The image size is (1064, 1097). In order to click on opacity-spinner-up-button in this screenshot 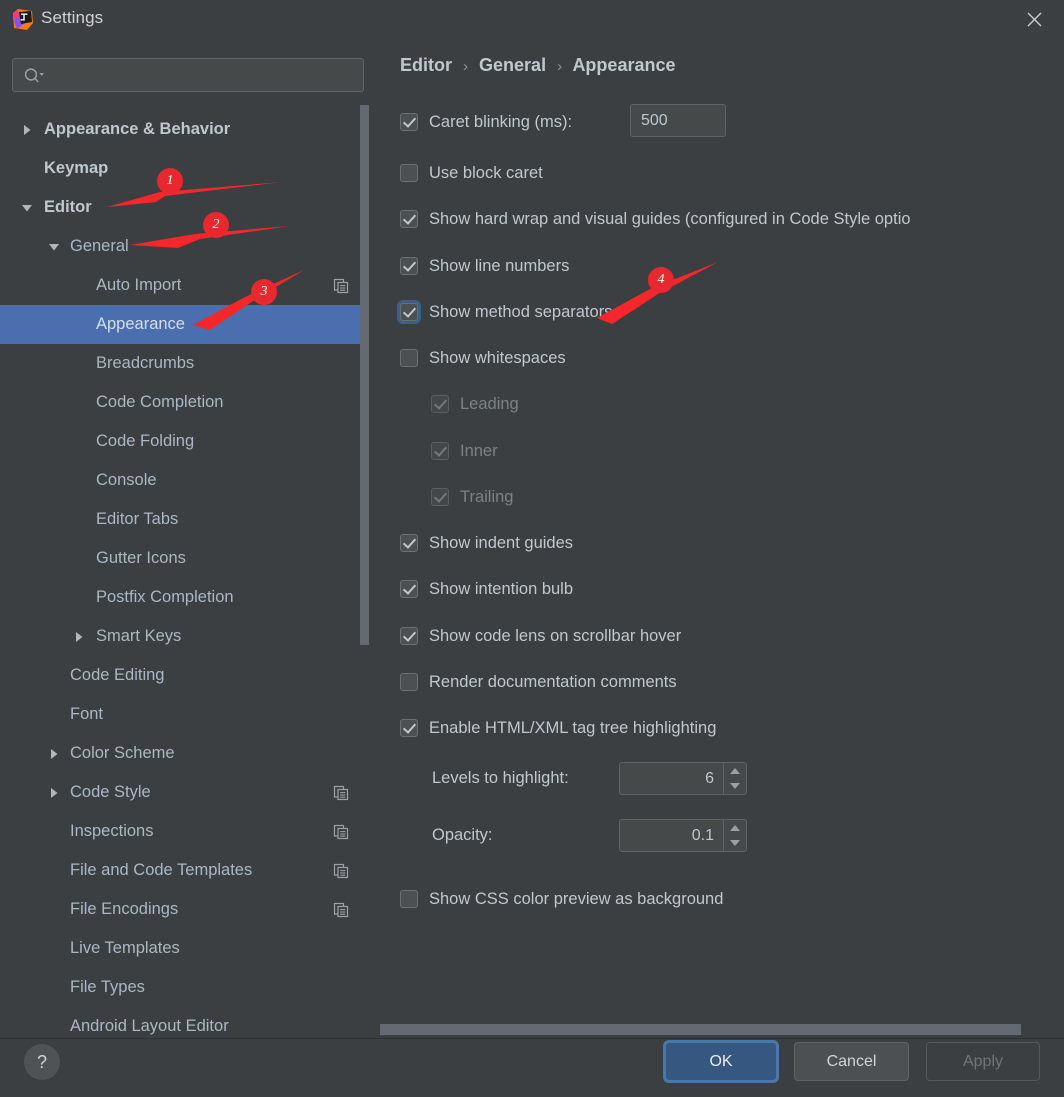, I will do `click(735, 828)`.